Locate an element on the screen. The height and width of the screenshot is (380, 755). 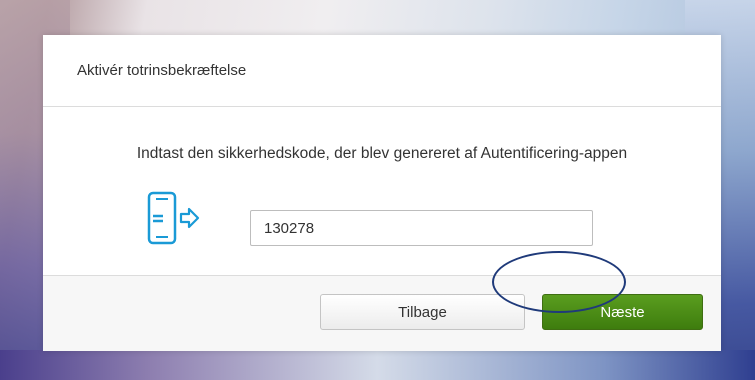
dialog-title: Aktivér totrinsbekræftelse is located at coordinates (162, 70).